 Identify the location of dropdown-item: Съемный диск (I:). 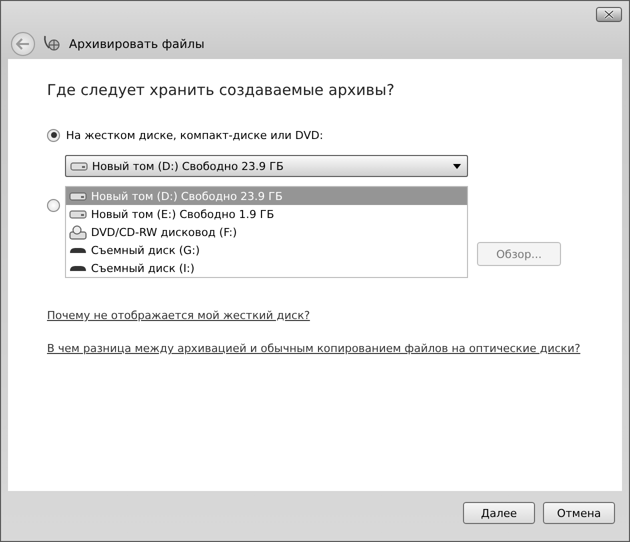
(266, 268).